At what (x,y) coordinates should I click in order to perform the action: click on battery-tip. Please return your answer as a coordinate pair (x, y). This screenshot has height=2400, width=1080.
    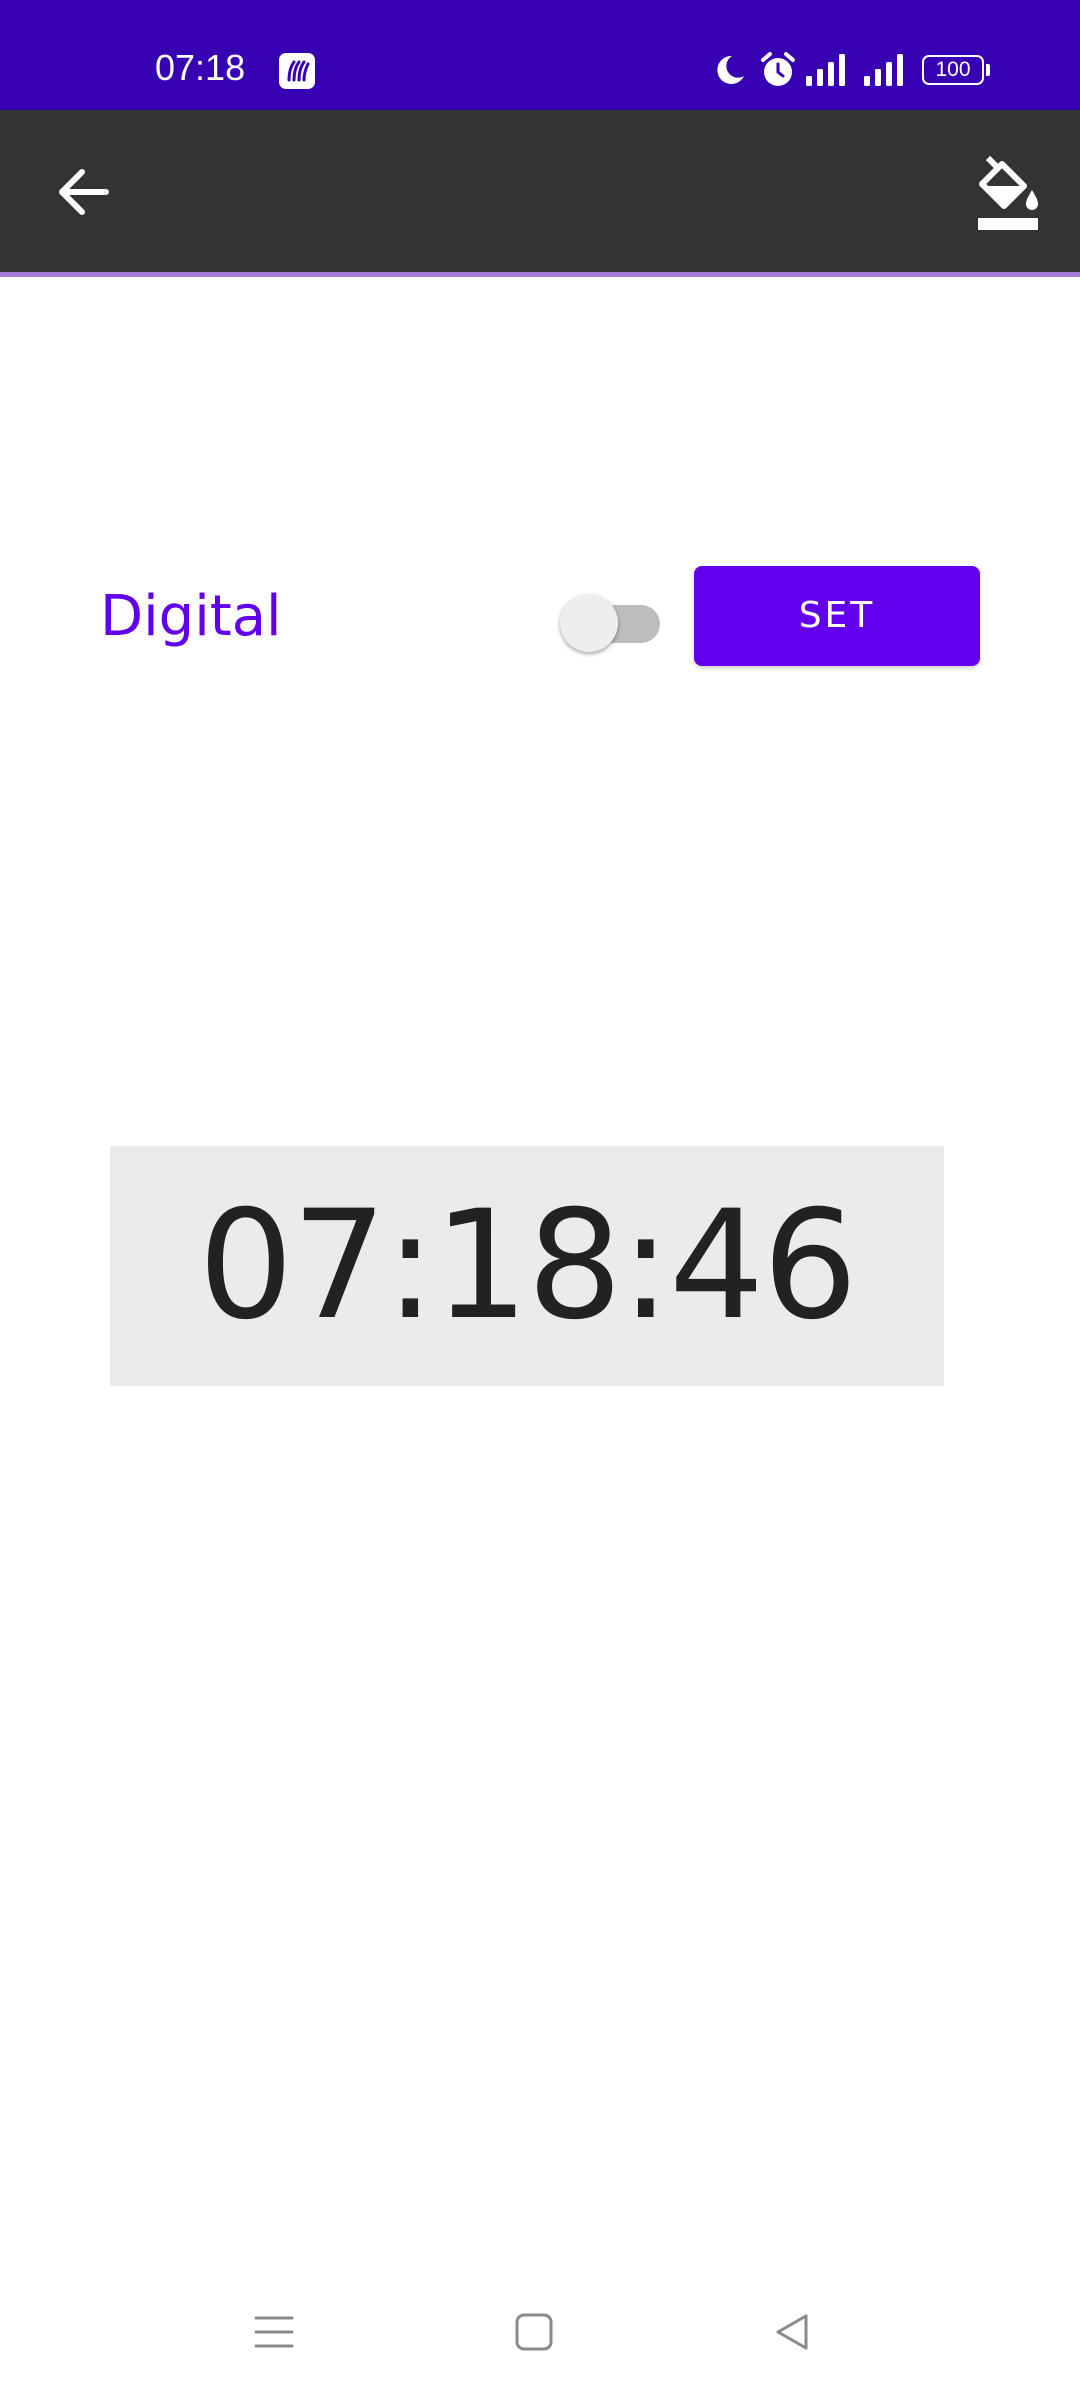
    Looking at the image, I should click on (988, 70).